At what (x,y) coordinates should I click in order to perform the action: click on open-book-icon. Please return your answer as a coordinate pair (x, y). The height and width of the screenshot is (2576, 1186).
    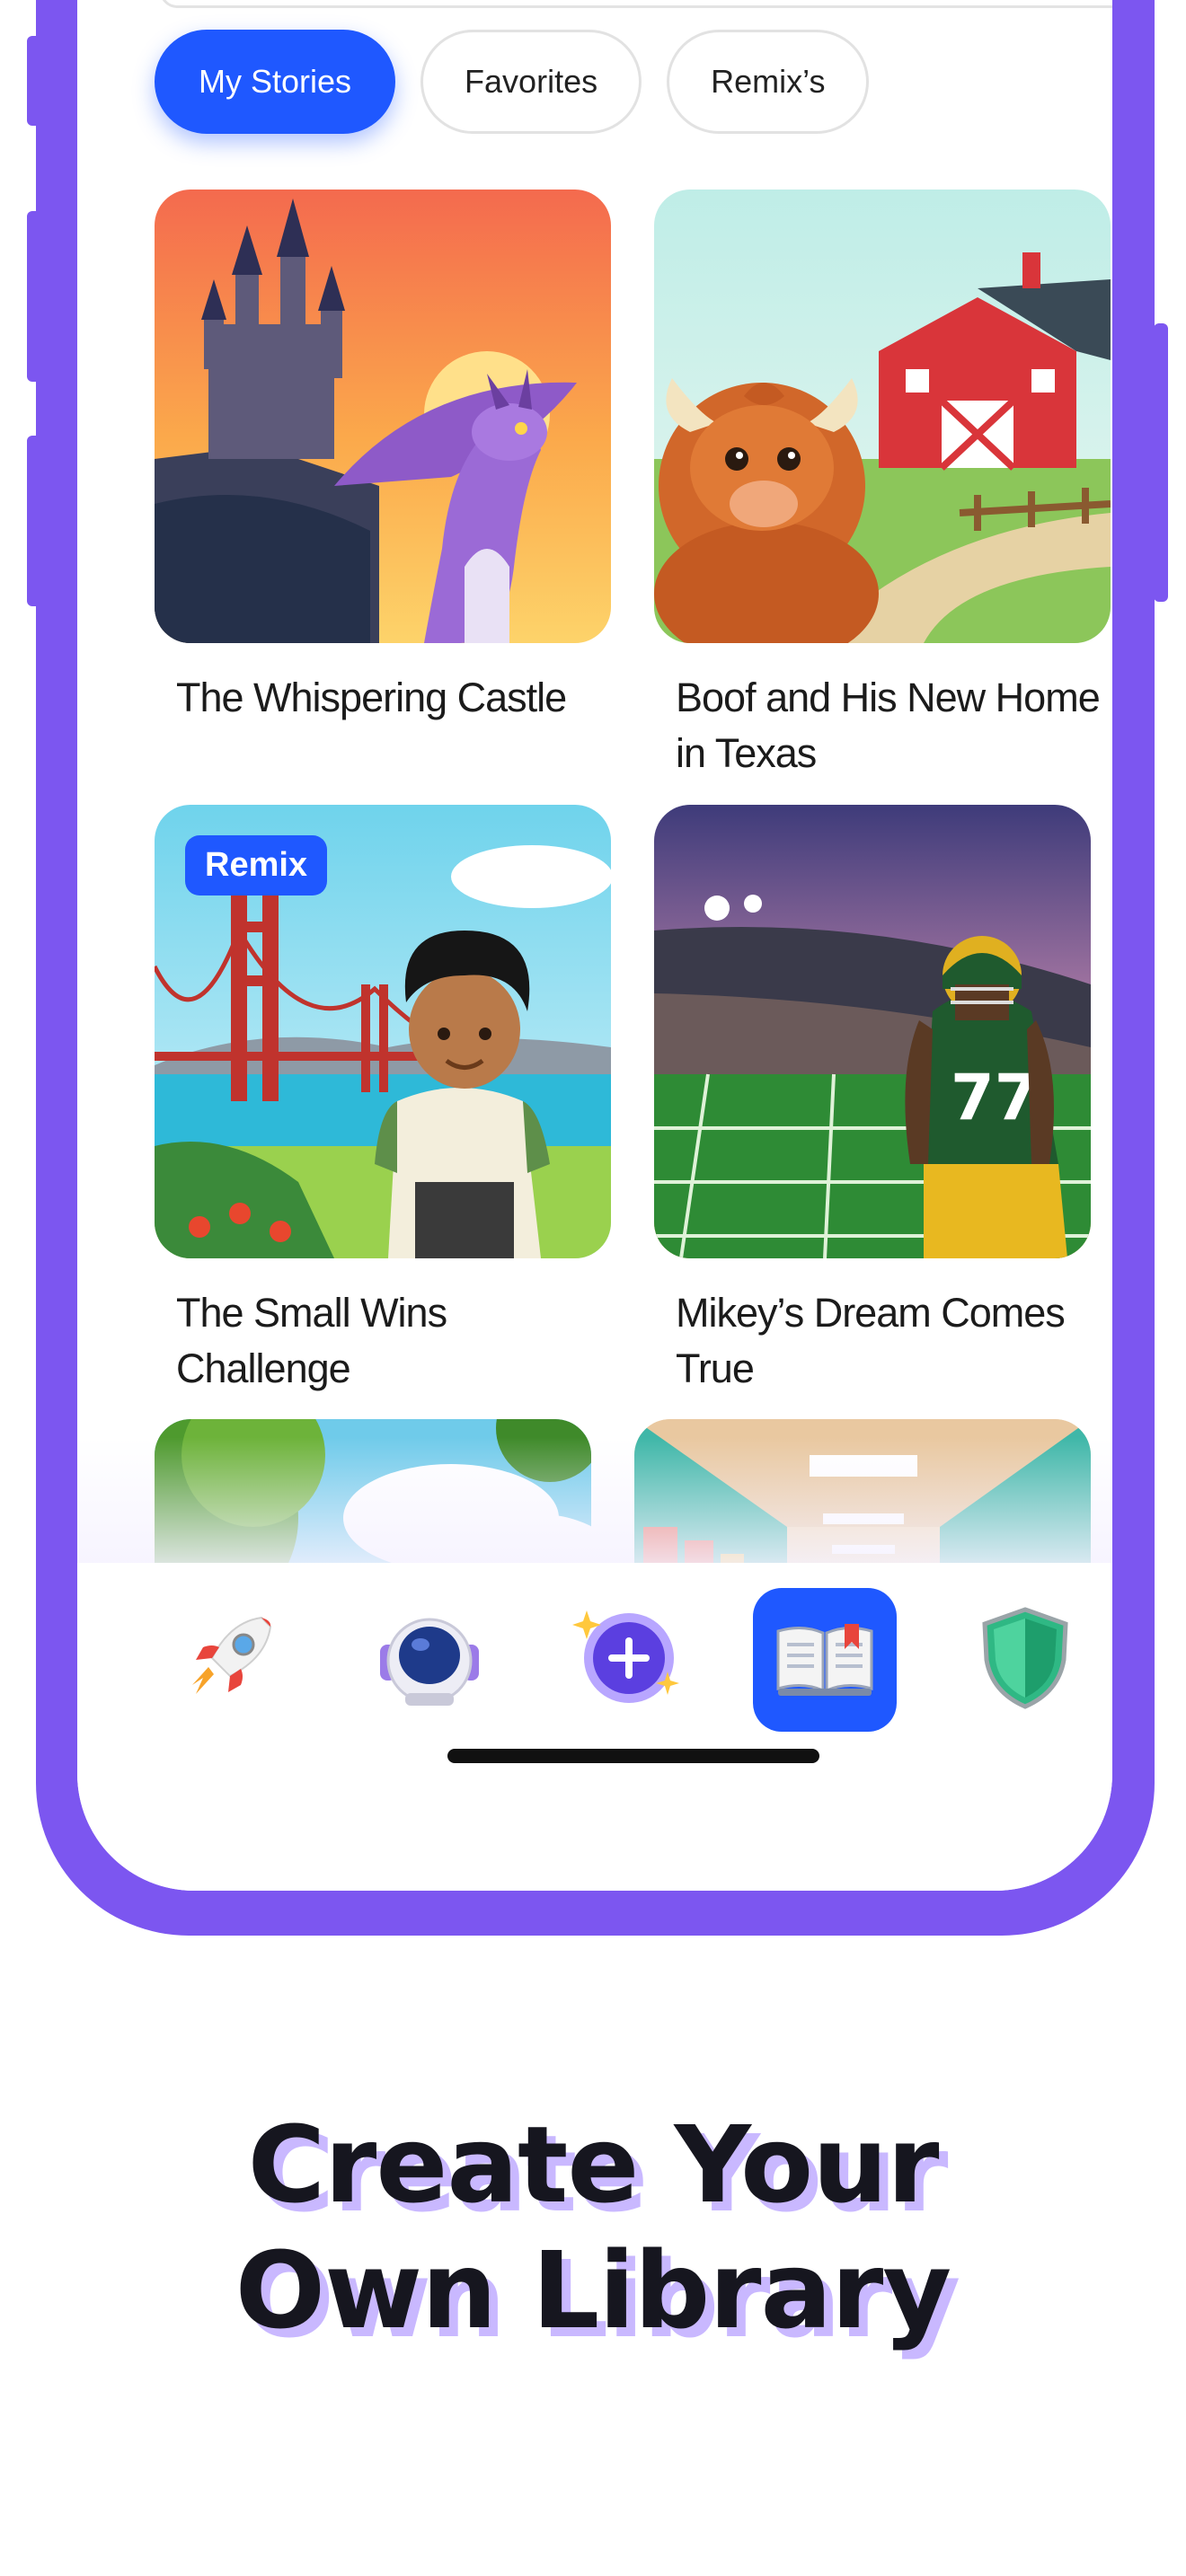
    Looking at the image, I should click on (825, 1660).